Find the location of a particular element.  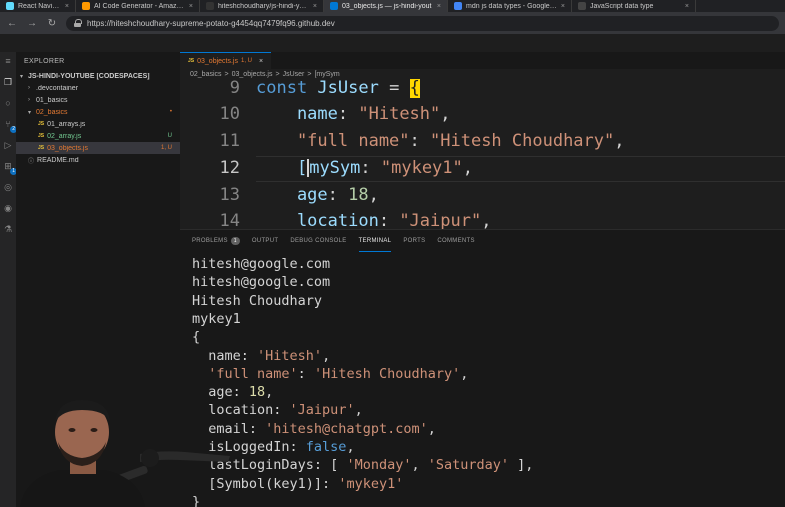

panel-tab-label: PORTS is located at coordinates (414, 241).